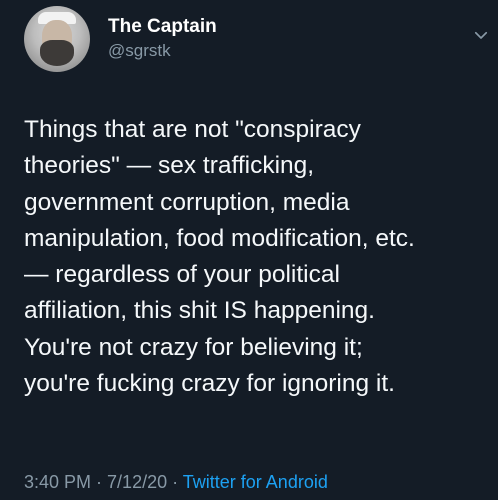  Describe the element at coordinates (57, 482) in the screenshot. I see `tweet-time: 3:40 PM` at that location.